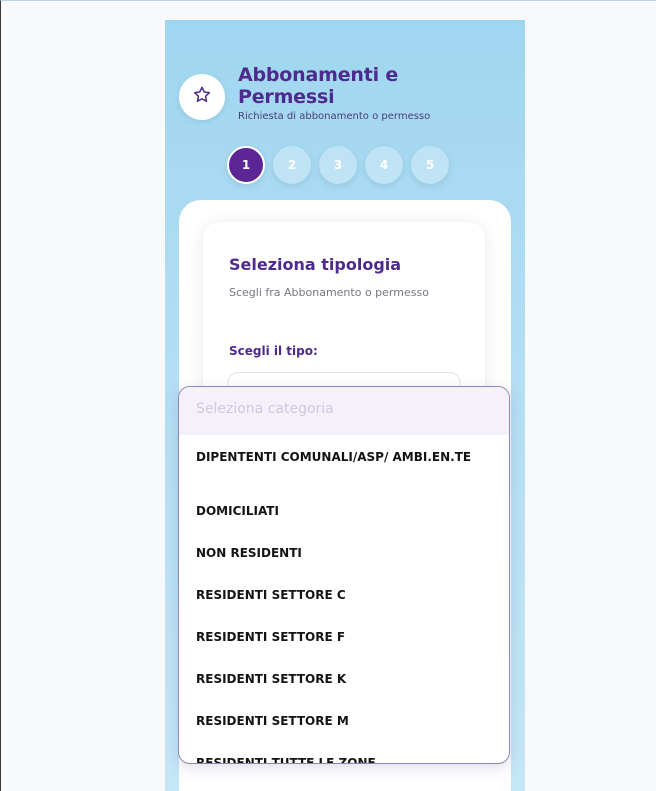  I want to click on stepper: 1 2 3 4 5, so click(338, 165).